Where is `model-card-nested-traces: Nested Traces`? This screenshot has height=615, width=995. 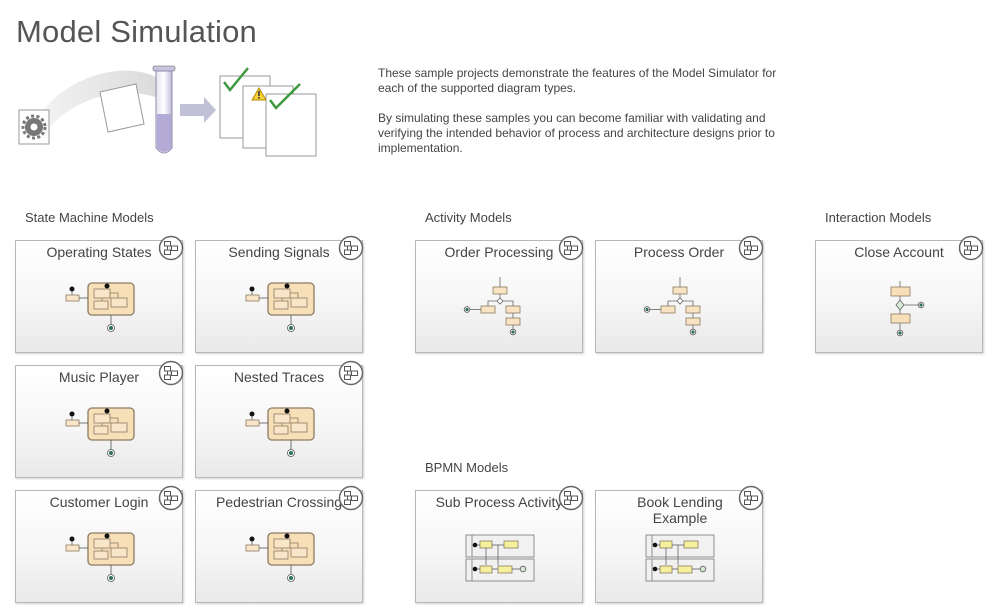
model-card-nested-traces: Nested Traces is located at coordinates (279, 421).